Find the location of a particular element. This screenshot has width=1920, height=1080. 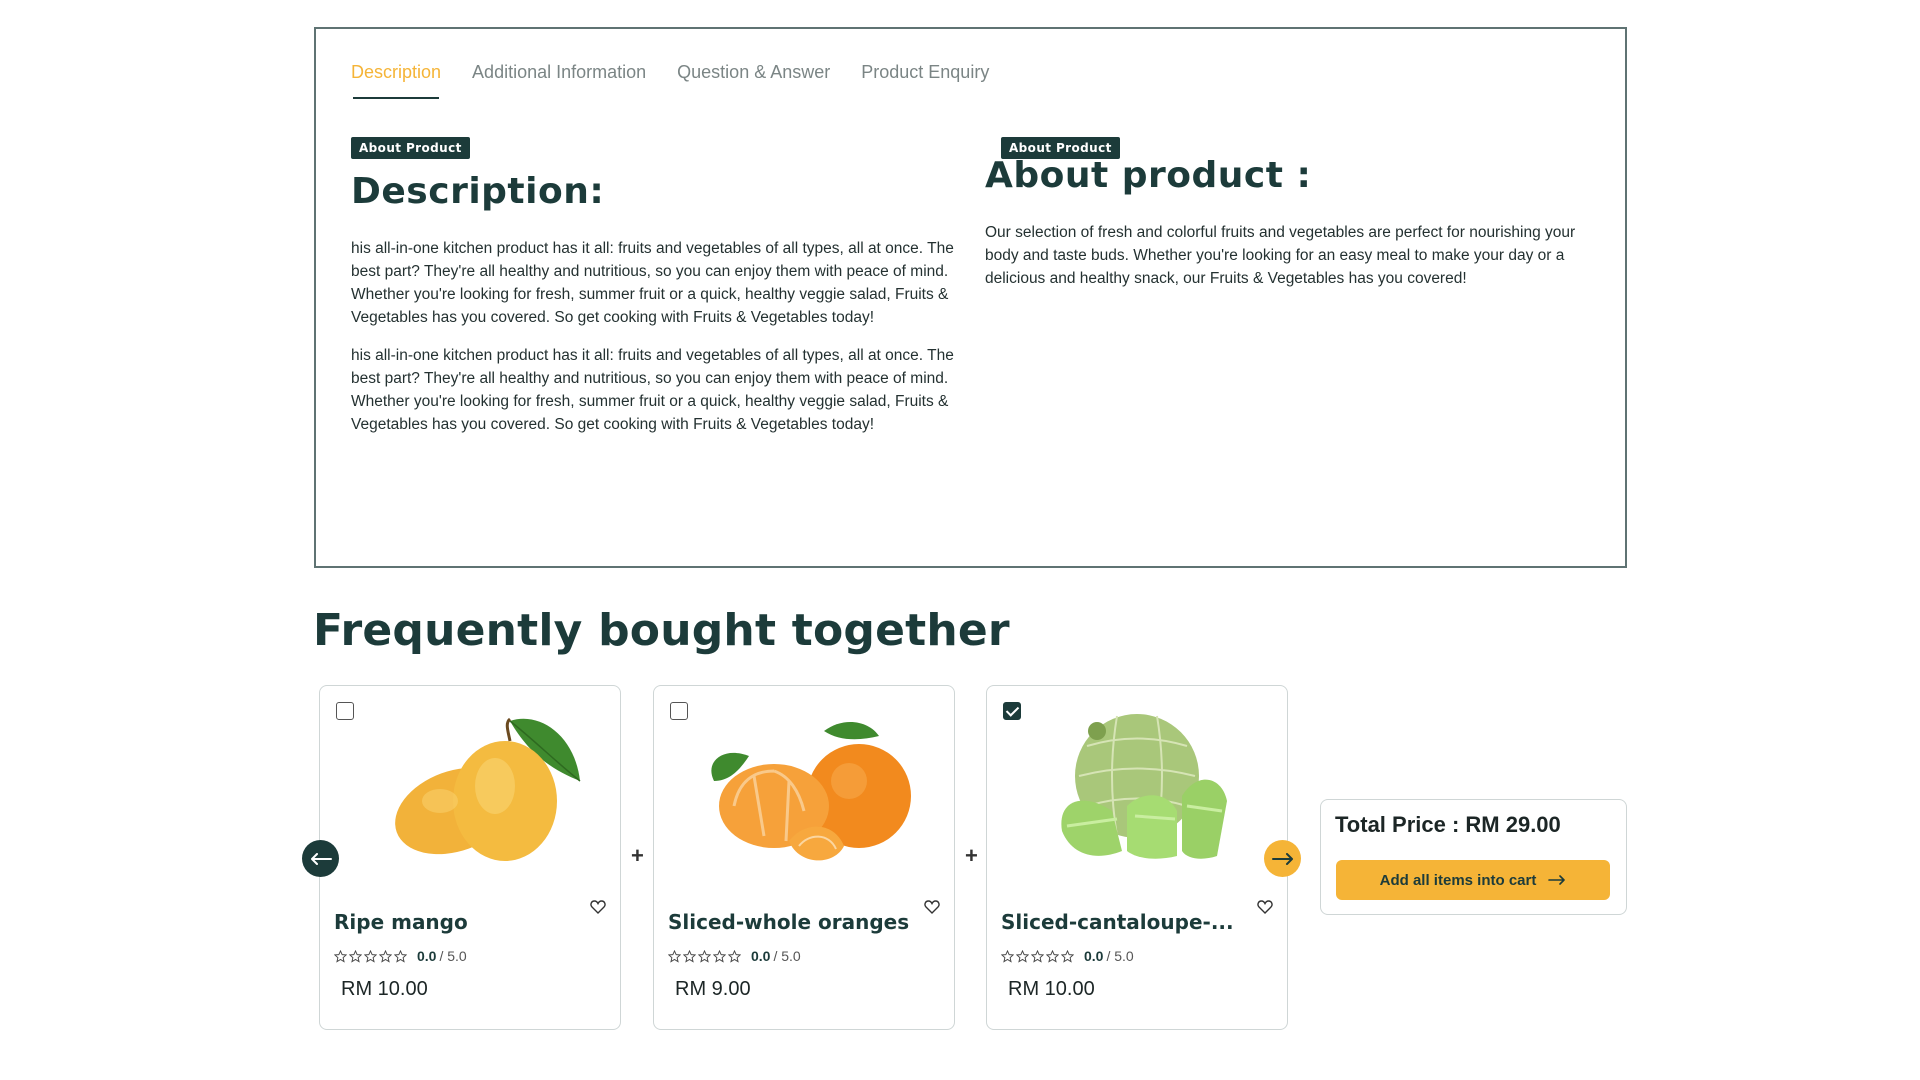

product-card-oranges: Sliced-whole oranges 0.0 / 5.0 RM 9.00 is located at coordinates (804, 857).